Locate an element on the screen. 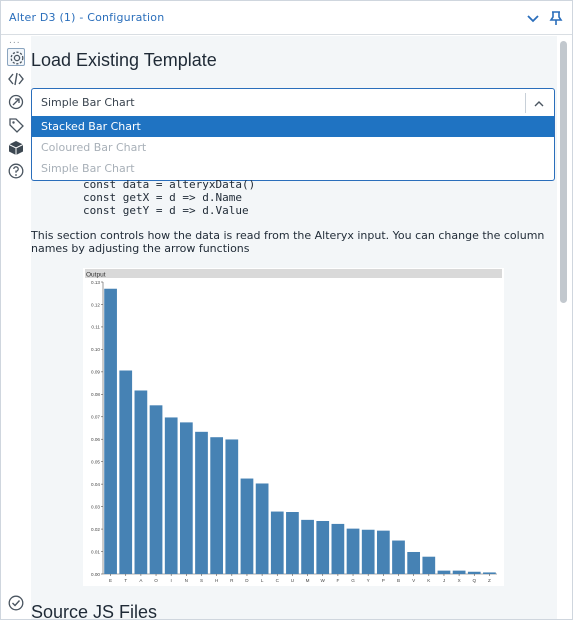 This screenshot has width=573, height=620. x-tick-label: S is located at coordinates (201, 580).